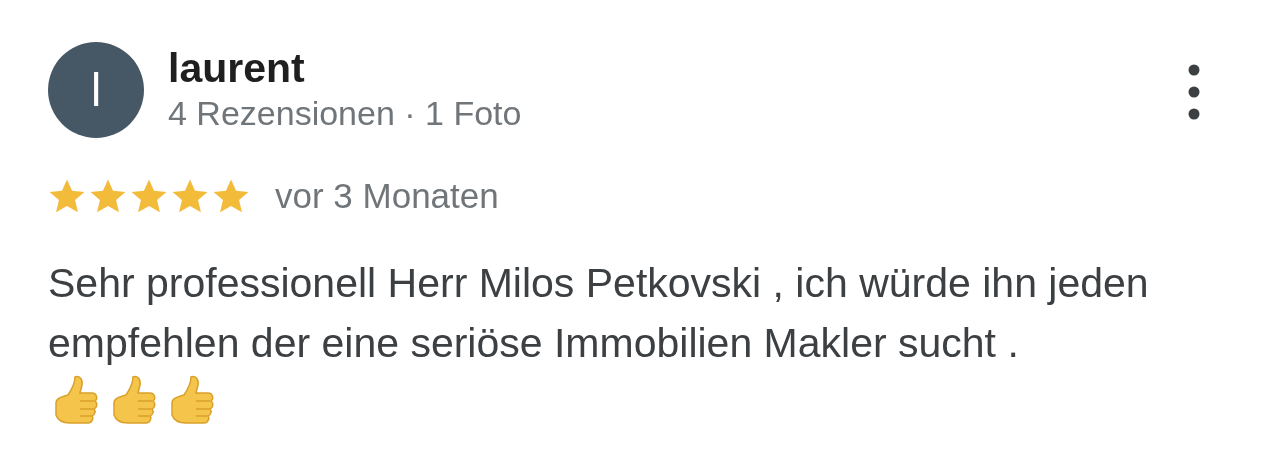 Image resolution: width=1284 pixels, height=472 pixels. I want to click on avatar: l, so click(96, 90).